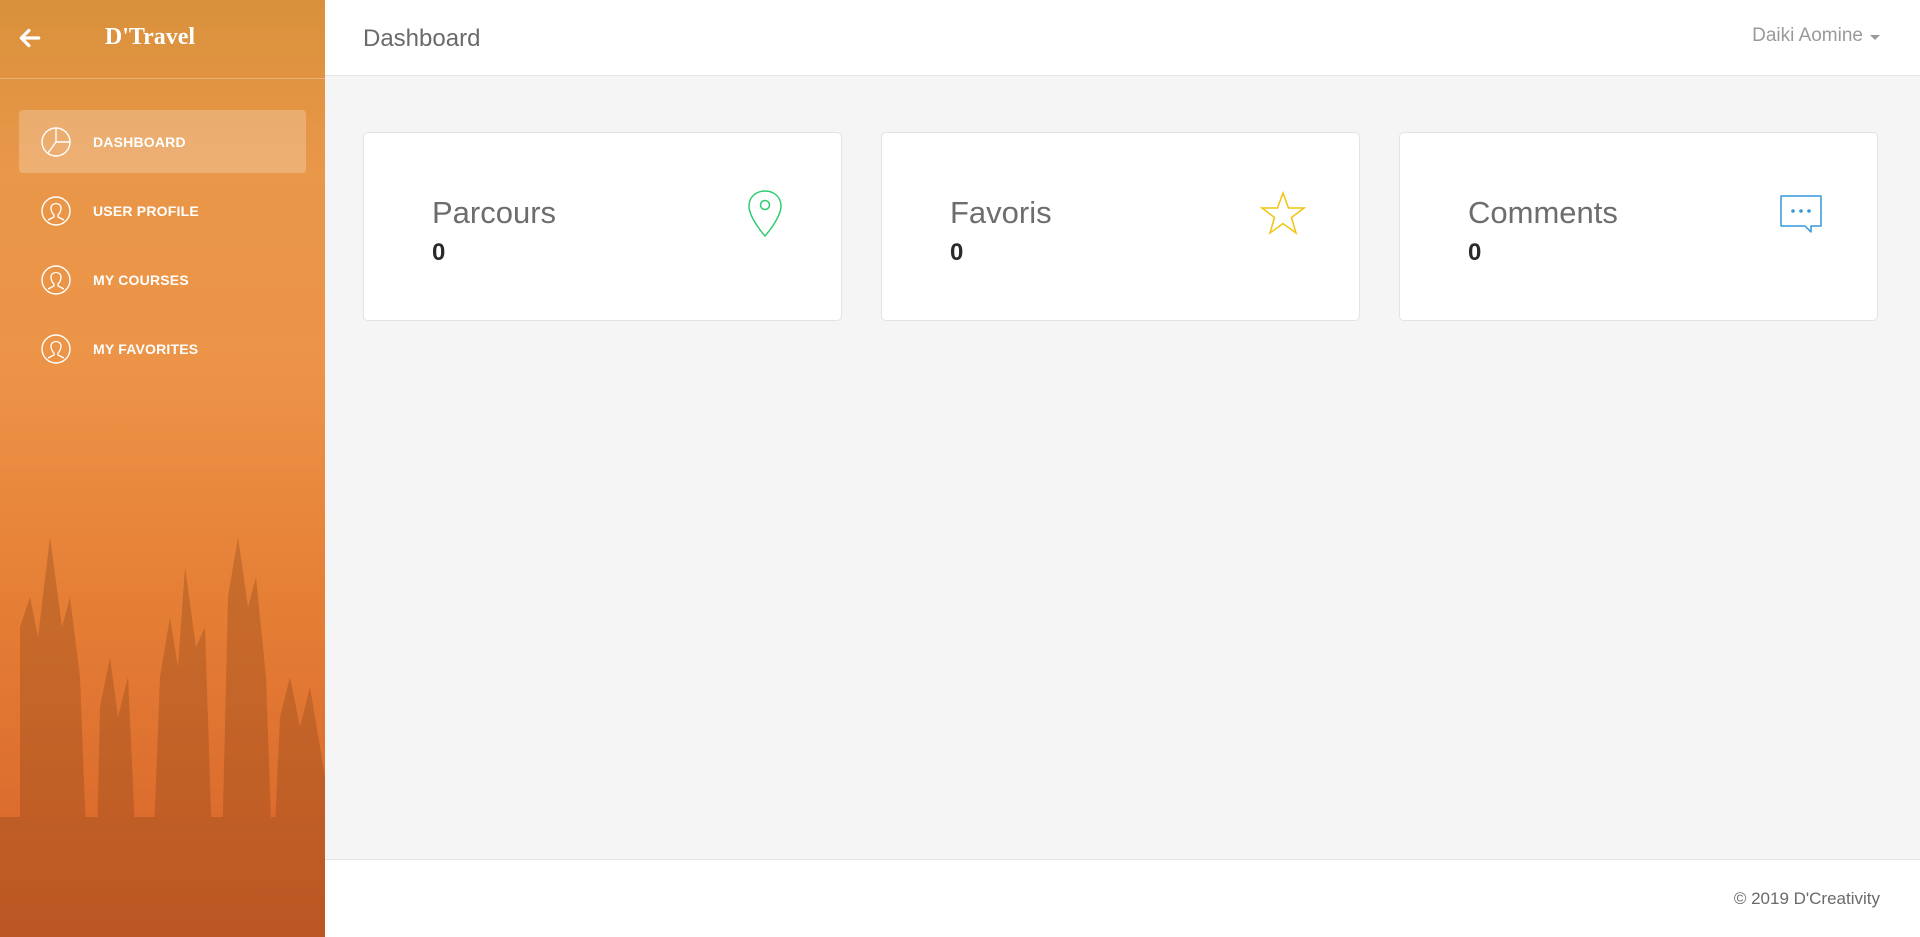 This screenshot has width=1920, height=937. What do you see at coordinates (150, 37) in the screenshot?
I see `brand-title: D'Travel` at bounding box center [150, 37].